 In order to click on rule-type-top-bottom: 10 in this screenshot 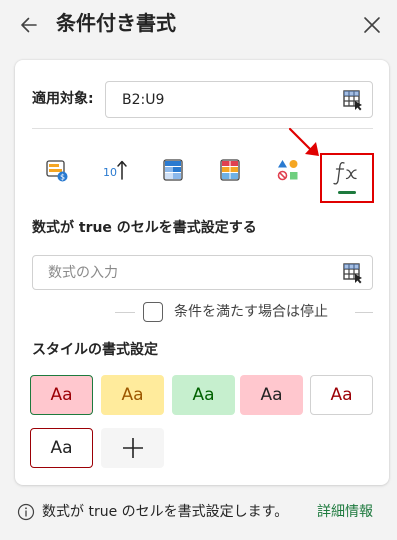, I will do `click(115, 170)`.